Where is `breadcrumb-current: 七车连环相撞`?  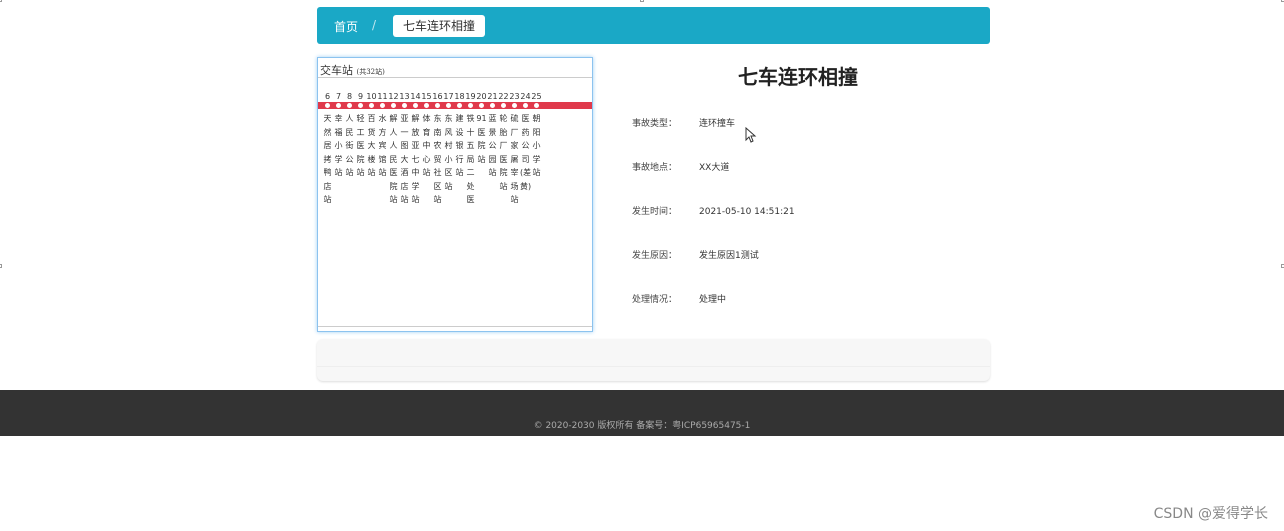 breadcrumb-current: 七车连环相撞 is located at coordinates (439, 26).